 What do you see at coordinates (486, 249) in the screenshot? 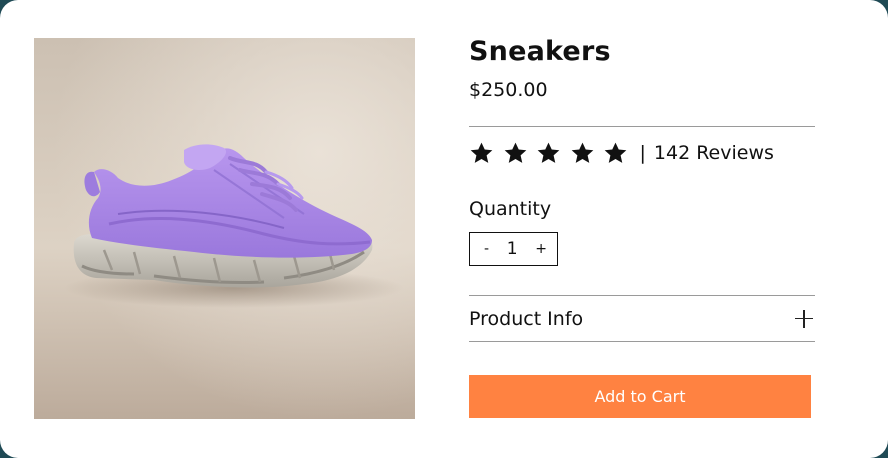
I see `decrement-button: -` at bounding box center [486, 249].